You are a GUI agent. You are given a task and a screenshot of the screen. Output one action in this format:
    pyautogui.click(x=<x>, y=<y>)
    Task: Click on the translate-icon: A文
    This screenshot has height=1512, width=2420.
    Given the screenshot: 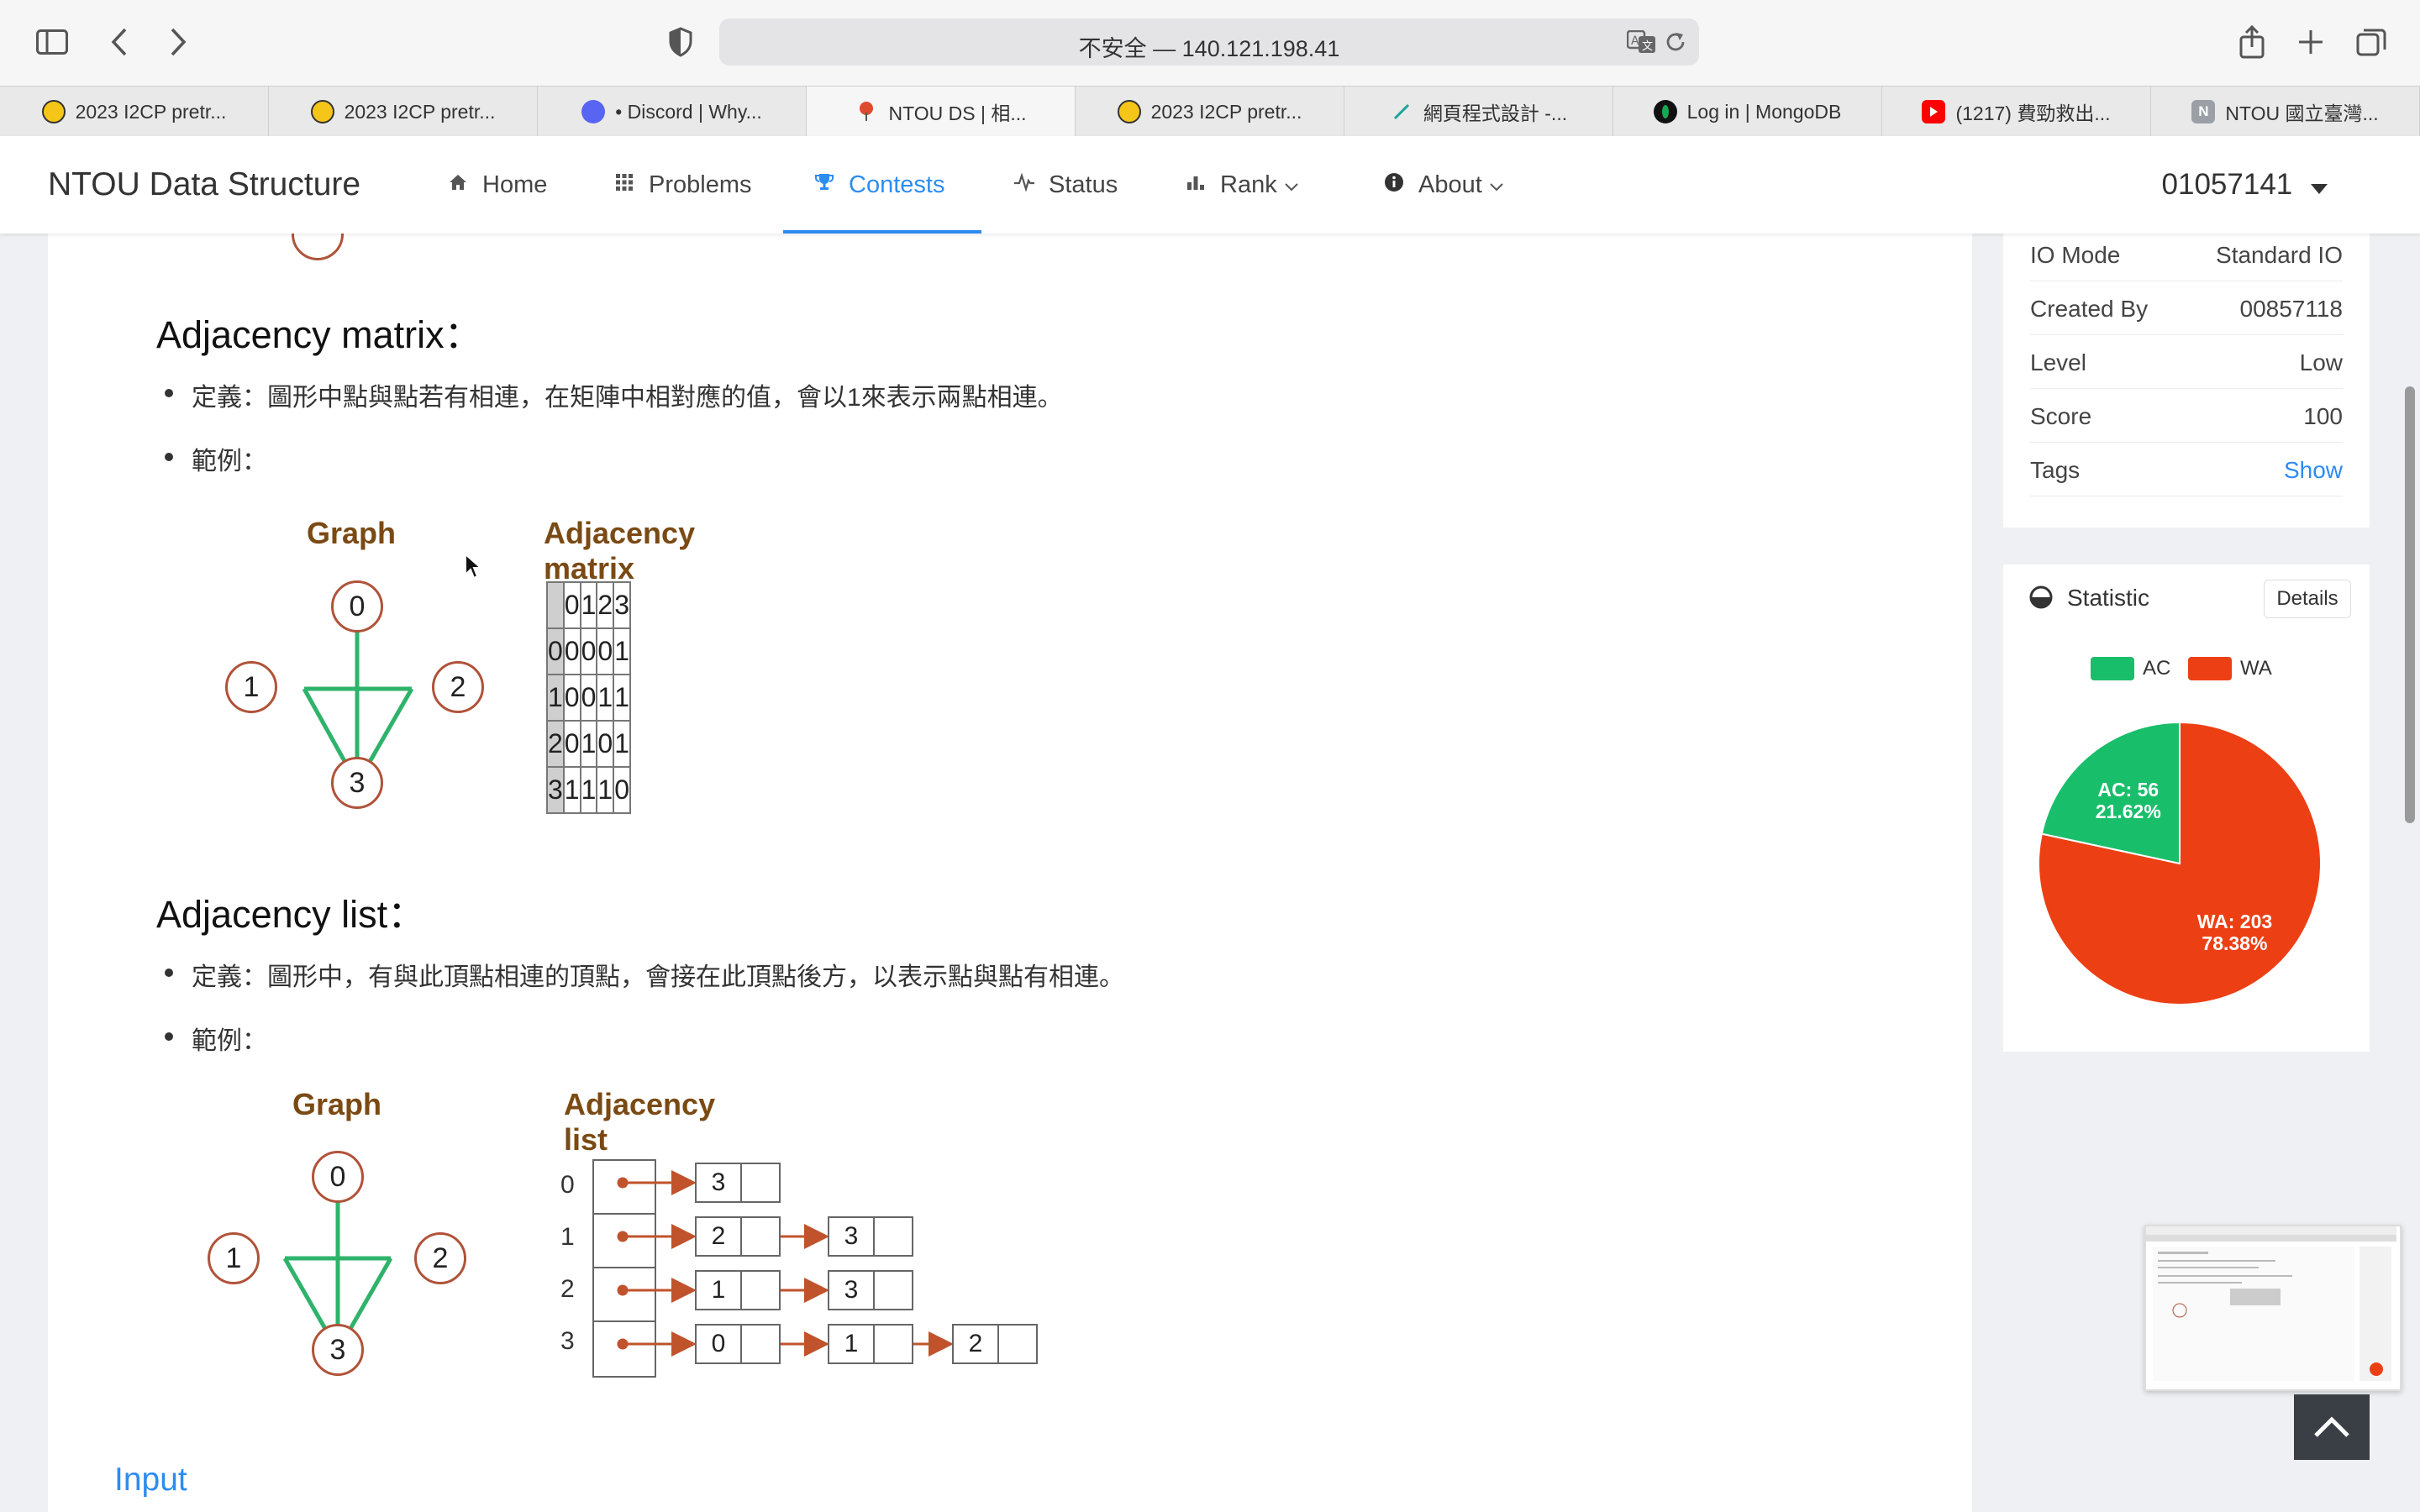 What is the action you would take?
    pyautogui.click(x=1642, y=42)
    